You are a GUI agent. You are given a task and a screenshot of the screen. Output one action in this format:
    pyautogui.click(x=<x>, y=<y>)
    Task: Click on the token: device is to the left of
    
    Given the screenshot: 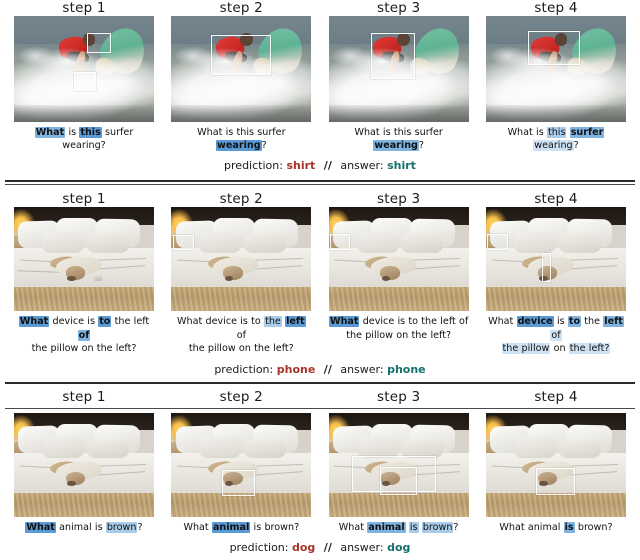 What is the action you would take?
    pyautogui.click(x=415, y=321)
    